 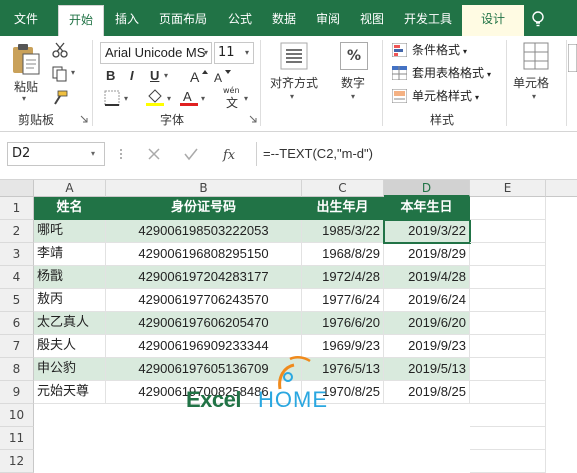 What do you see at coordinates (343, 254) in the screenshot?
I see `birth-date-cell: 1968/8/29` at bounding box center [343, 254].